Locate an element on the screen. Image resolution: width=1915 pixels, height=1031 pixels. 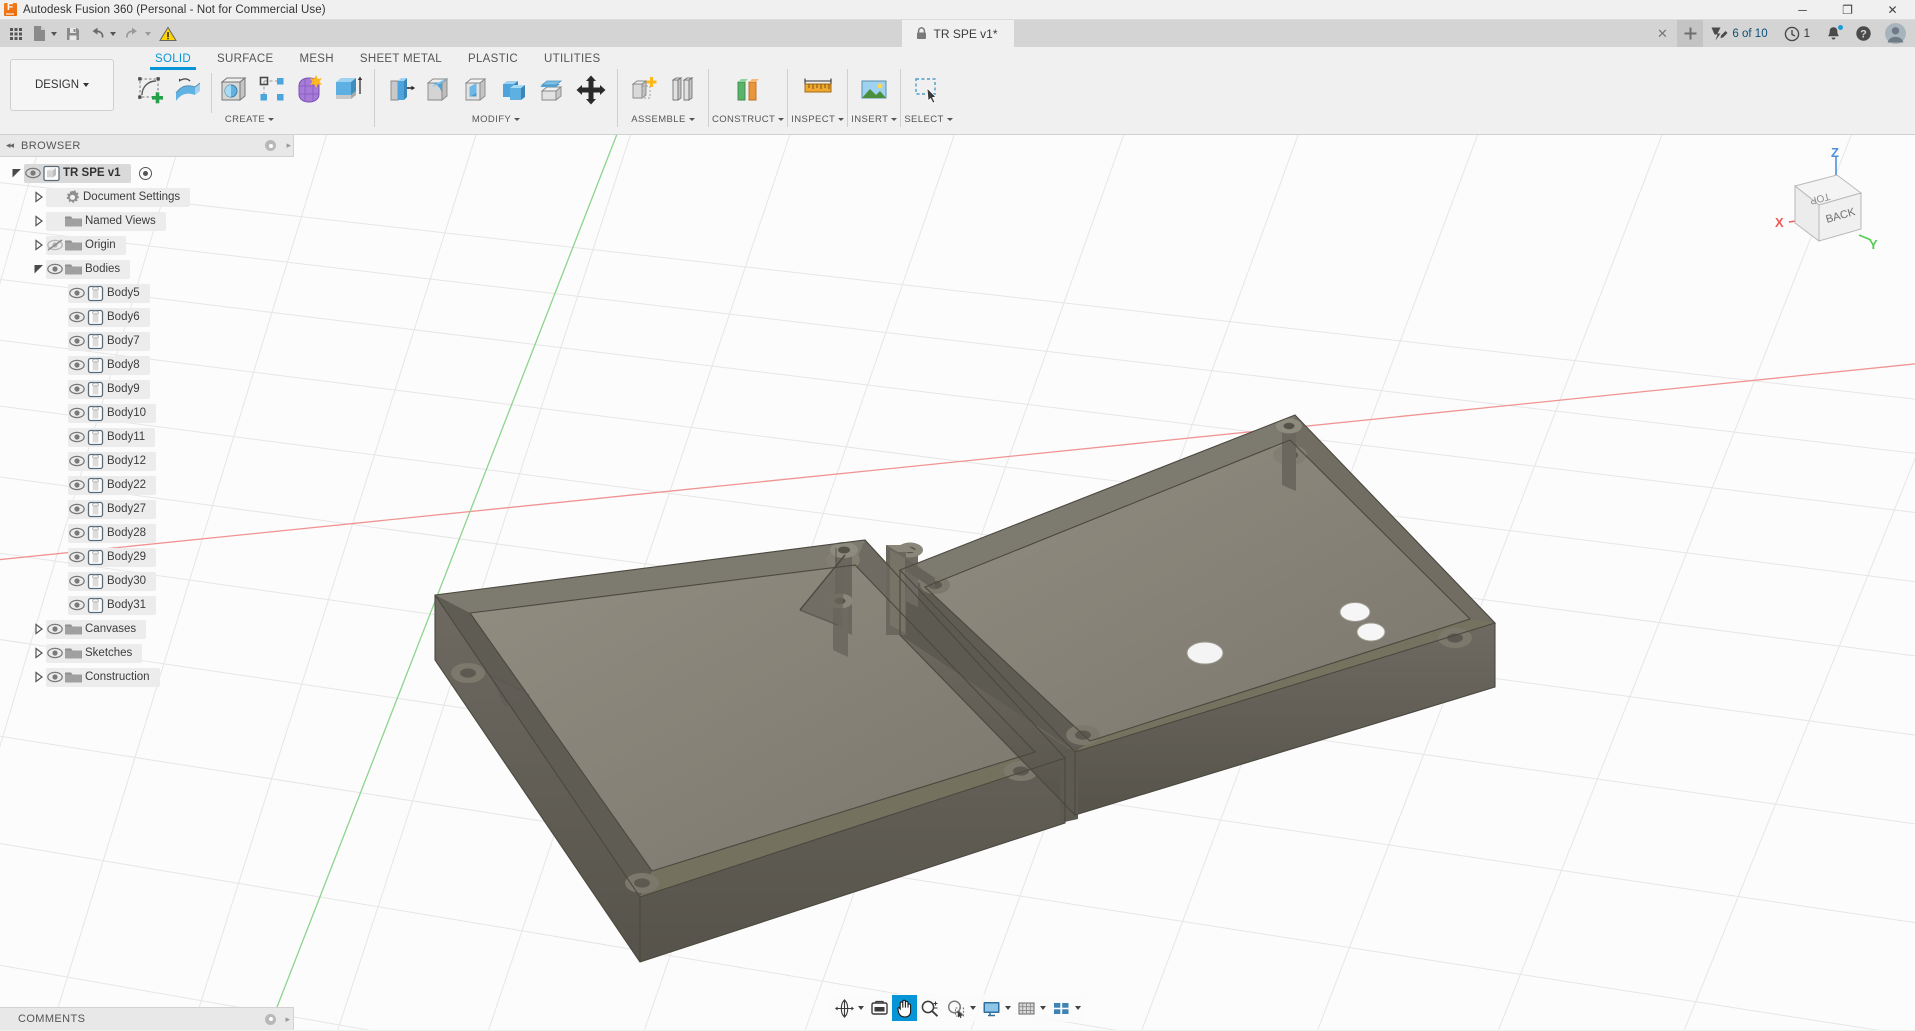
tab-surface: SURFACE is located at coordinates (245, 60).